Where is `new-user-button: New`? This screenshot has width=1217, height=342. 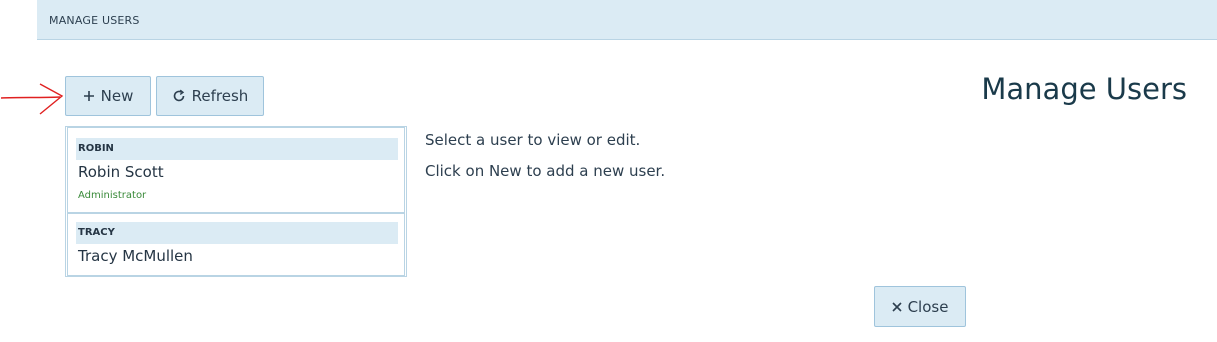
new-user-button: New is located at coordinates (108, 96).